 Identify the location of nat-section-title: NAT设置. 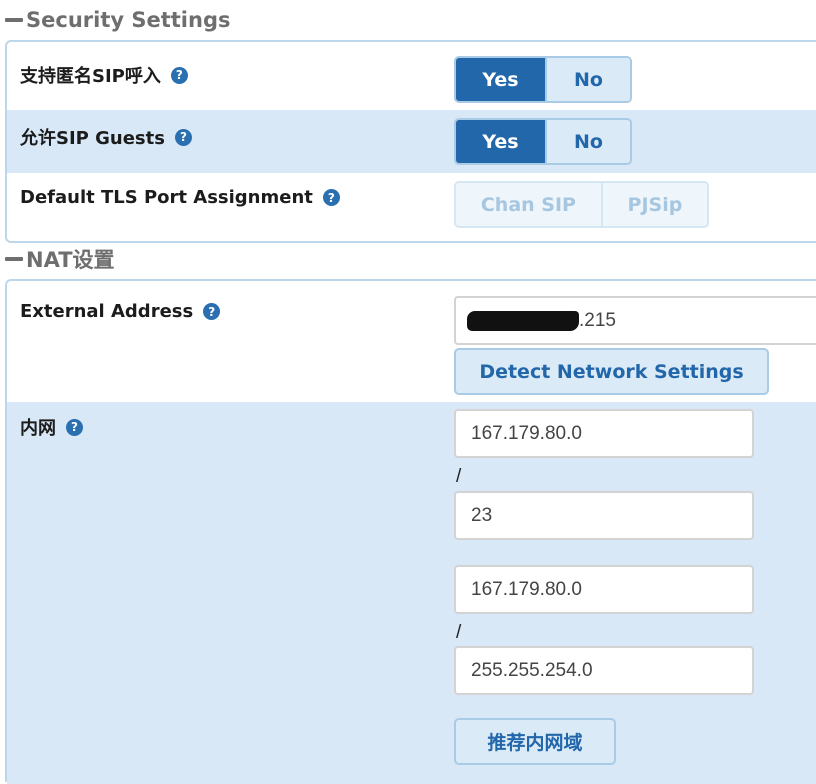
(60, 259).